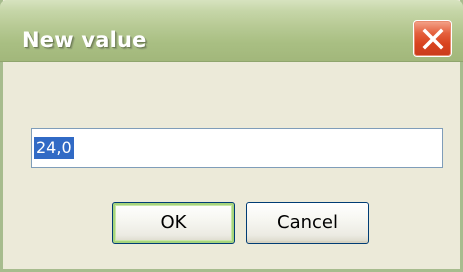 This screenshot has height=272, width=463. I want to click on value-input-text: 24,0, so click(54, 148).